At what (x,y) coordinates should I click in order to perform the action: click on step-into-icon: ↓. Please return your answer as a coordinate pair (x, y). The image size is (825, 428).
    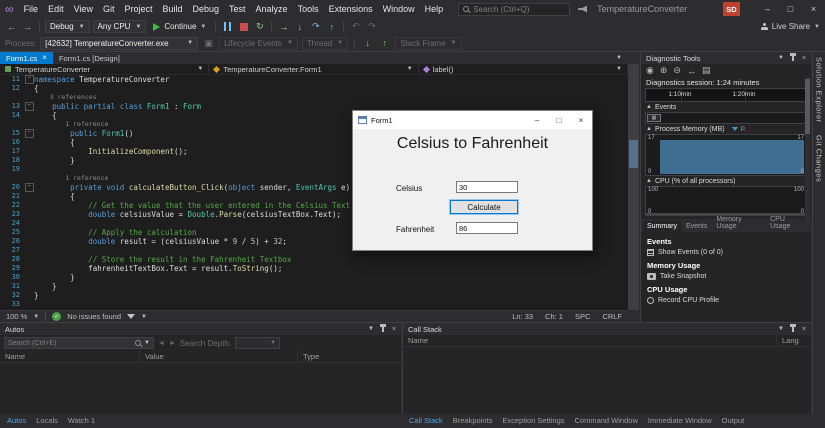
    Looking at the image, I should click on (299, 26).